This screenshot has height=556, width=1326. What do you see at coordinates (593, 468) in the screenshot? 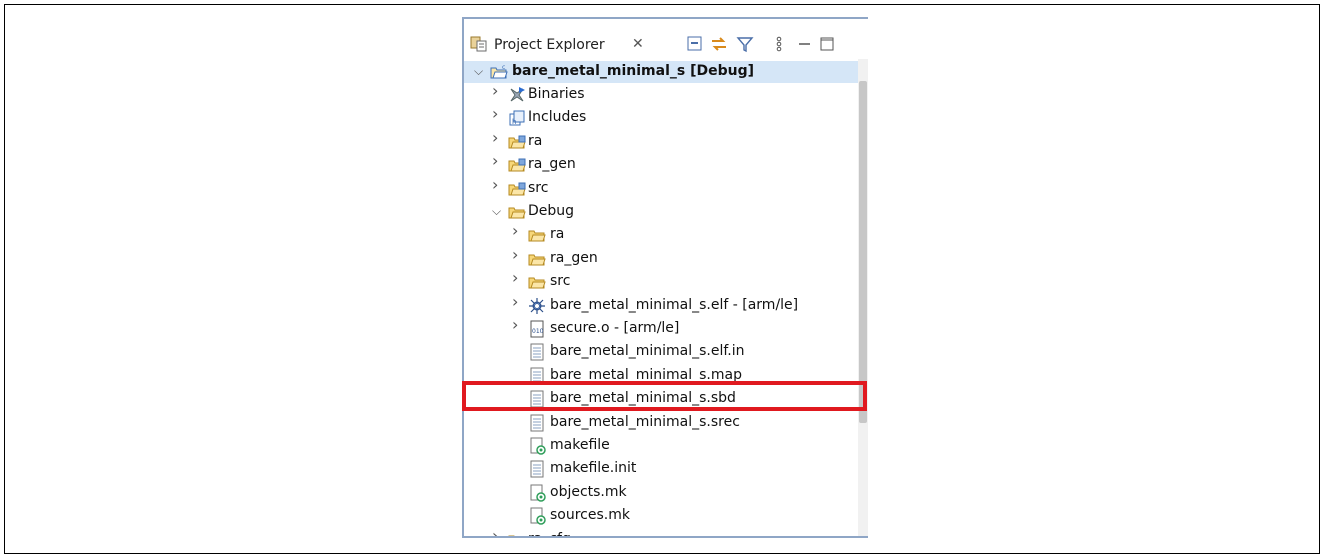
I see `tree-item-label: makefile.init` at bounding box center [593, 468].